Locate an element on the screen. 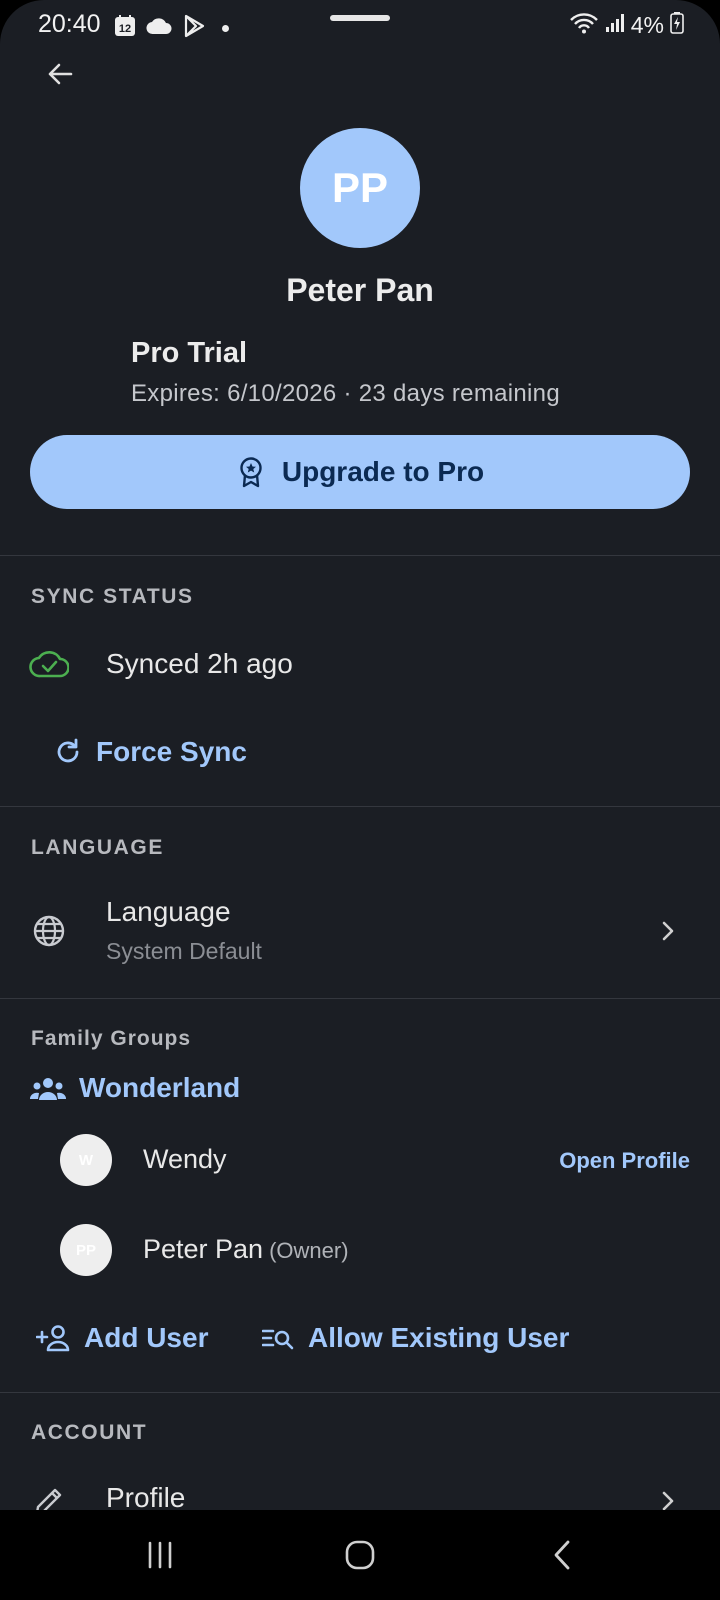 The image size is (720, 1600). upgrade-label: Upgrade to Pro is located at coordinates (383, 471).